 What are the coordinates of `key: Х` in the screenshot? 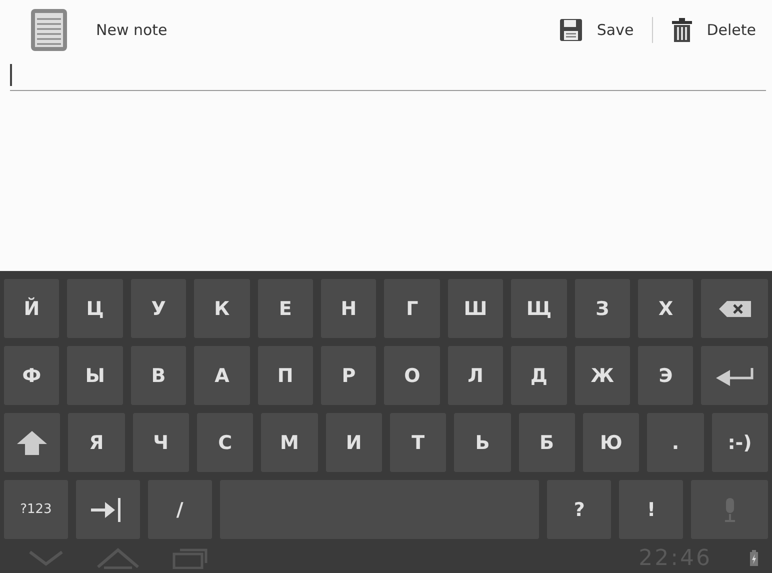 It's located at (666, 308).